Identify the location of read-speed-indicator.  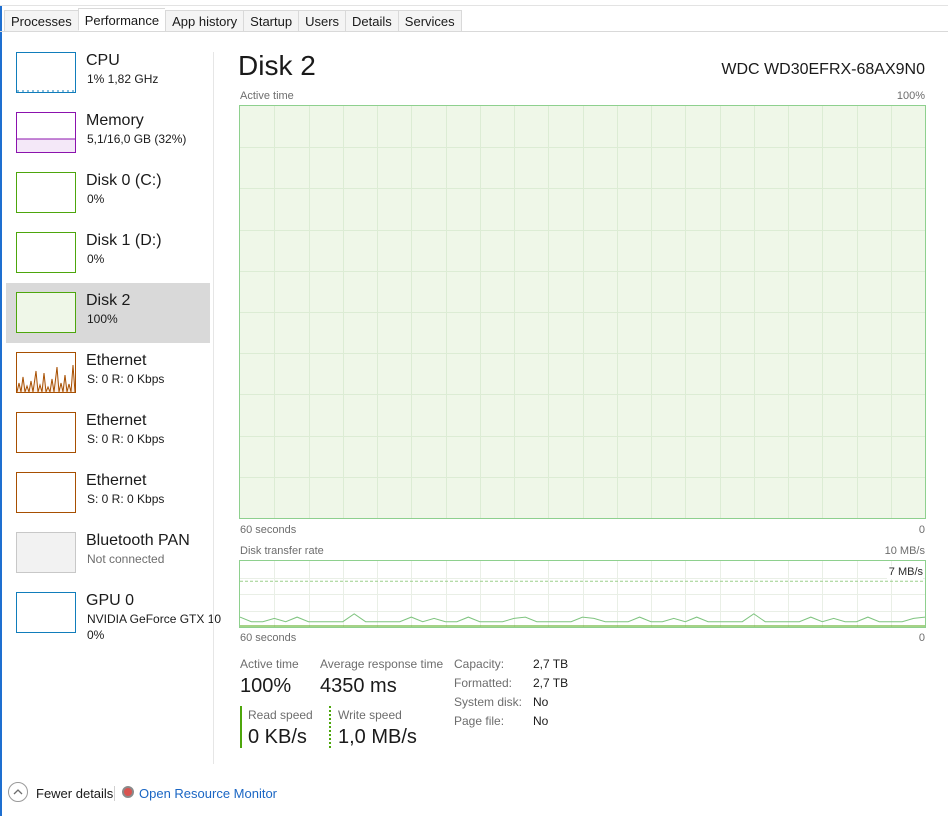
(241, 727).